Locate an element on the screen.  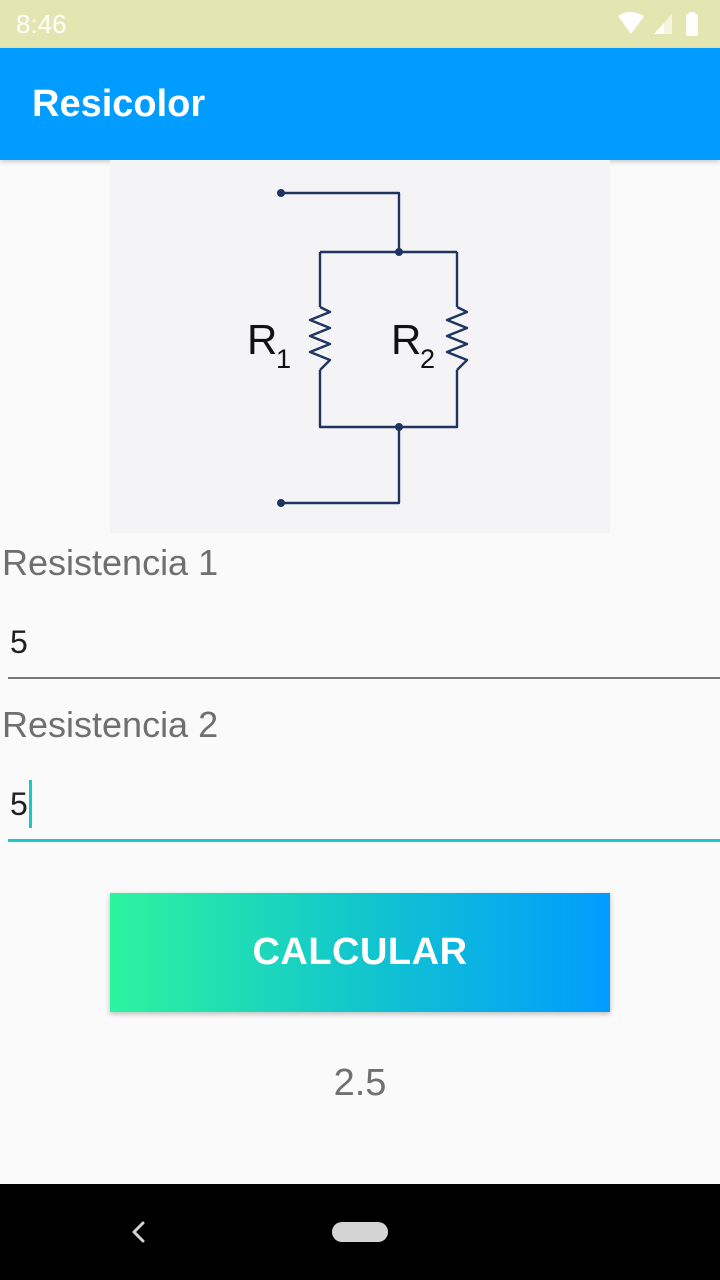
app-title: Resicolor is located at coordinates (119, 104).